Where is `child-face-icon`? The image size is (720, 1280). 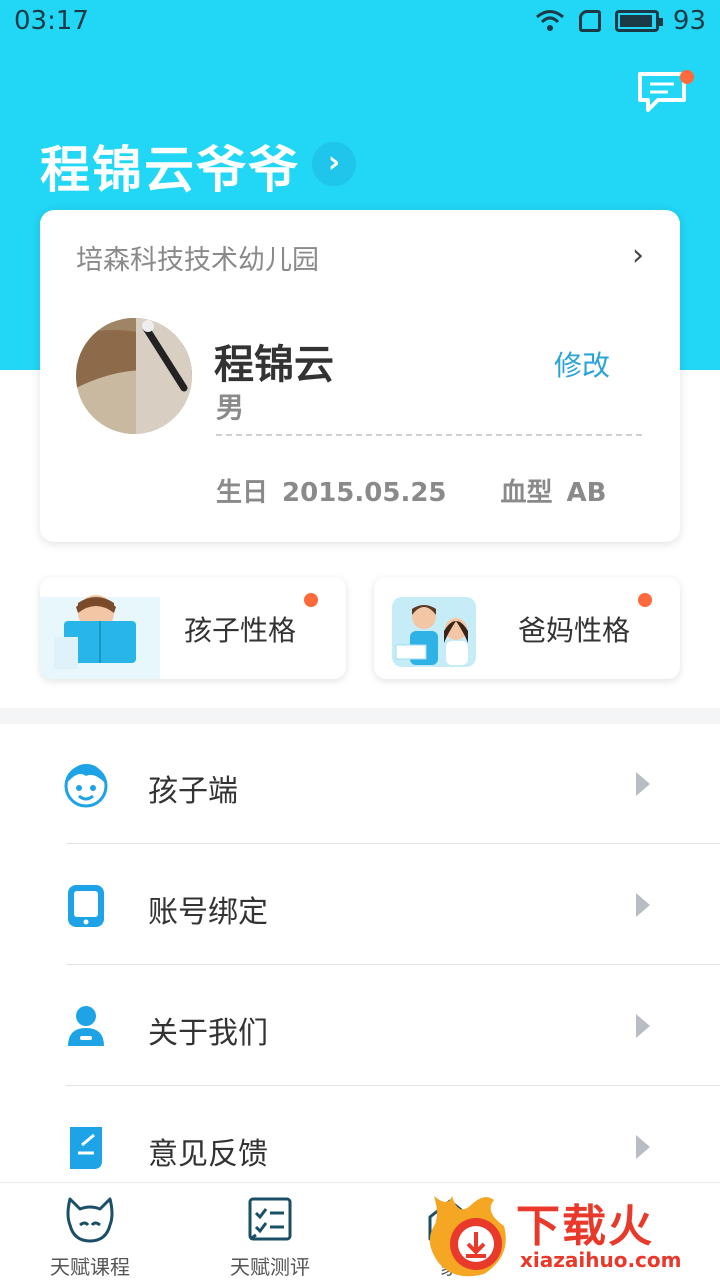
child-face-icon is located at coordinates (86, 786).